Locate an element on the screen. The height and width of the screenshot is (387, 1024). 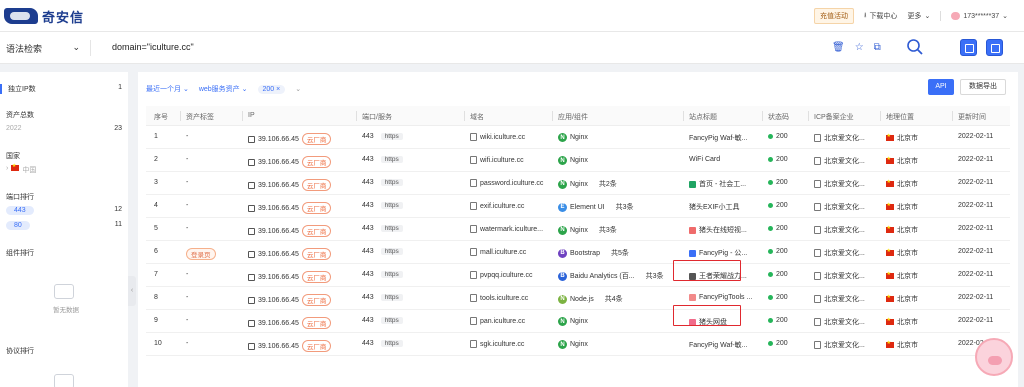
user-menu: 173******37 ⌄ is located at coordinates (979, 16).